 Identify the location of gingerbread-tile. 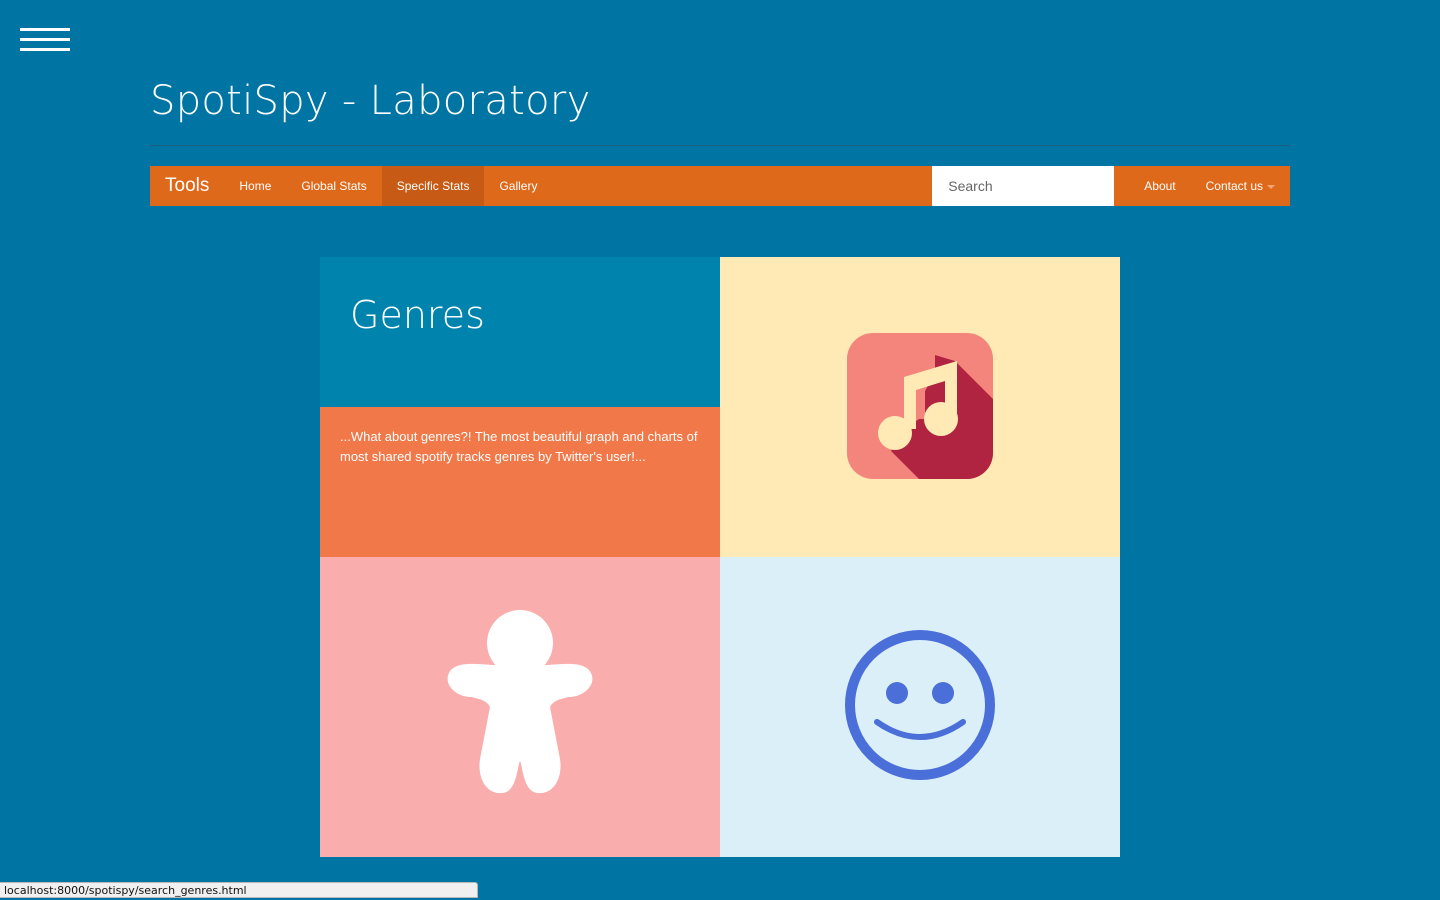
(520, 707).